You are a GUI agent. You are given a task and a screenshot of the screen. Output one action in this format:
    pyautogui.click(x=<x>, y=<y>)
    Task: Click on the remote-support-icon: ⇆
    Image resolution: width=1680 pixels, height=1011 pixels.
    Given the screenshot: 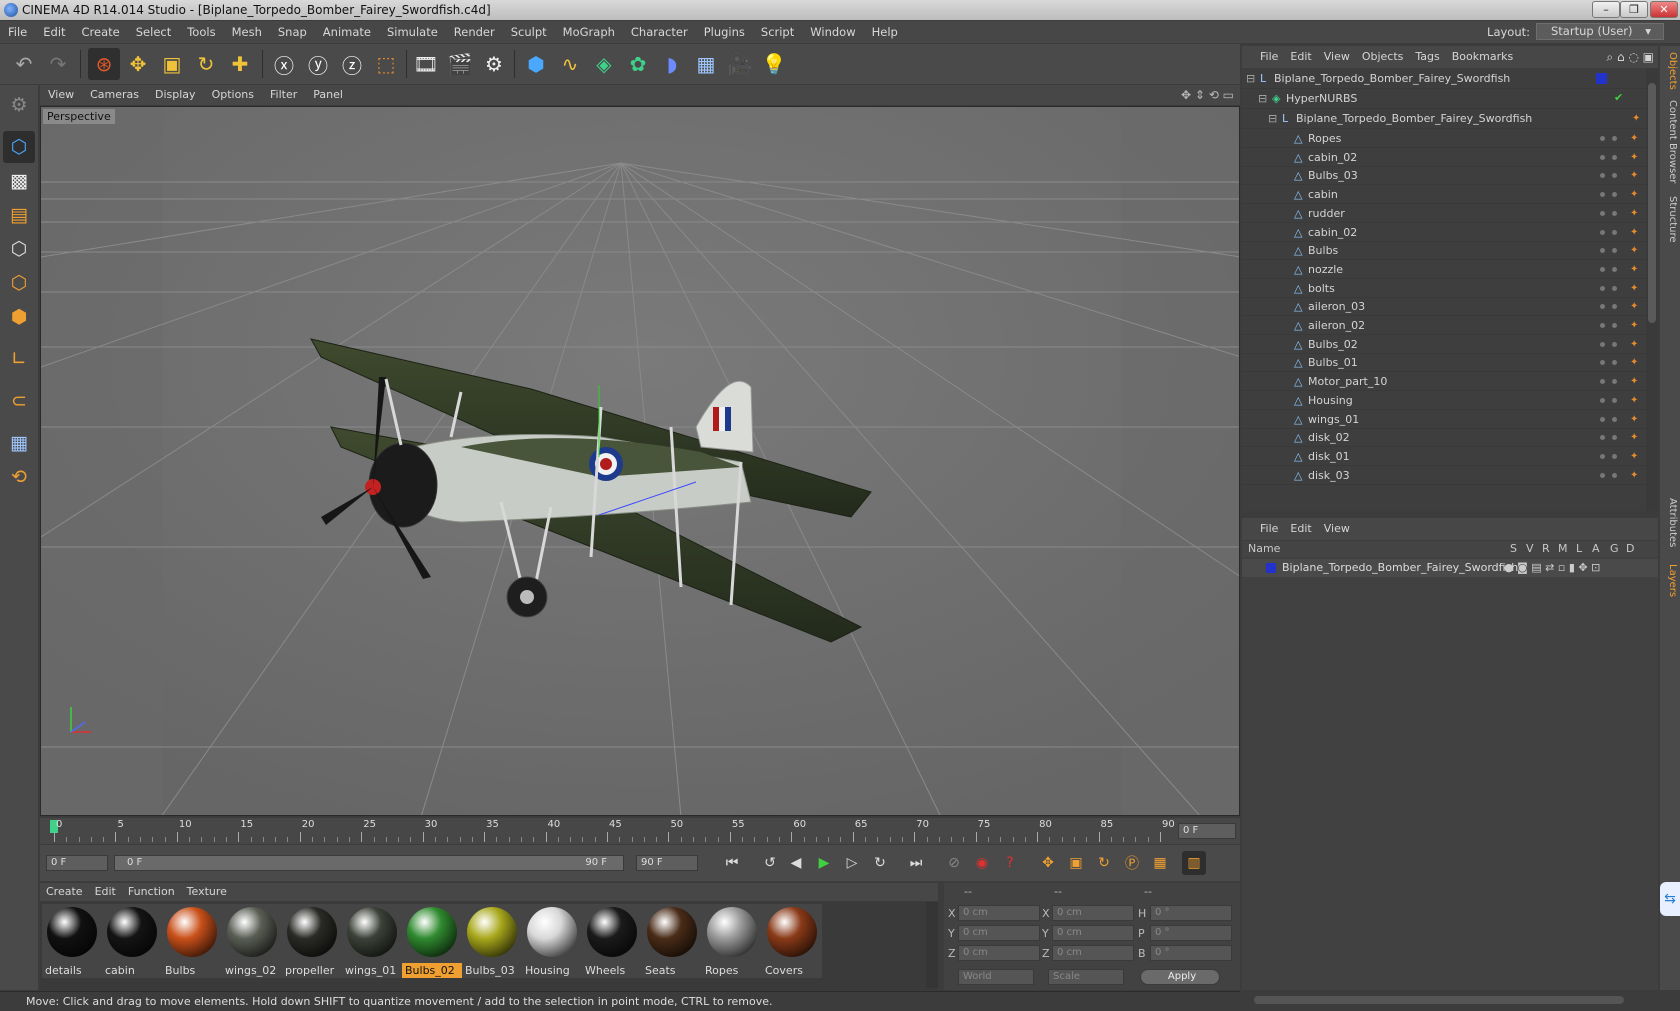 What is the action you would take?
    pyautogui.click(x=1670, y=899)
    